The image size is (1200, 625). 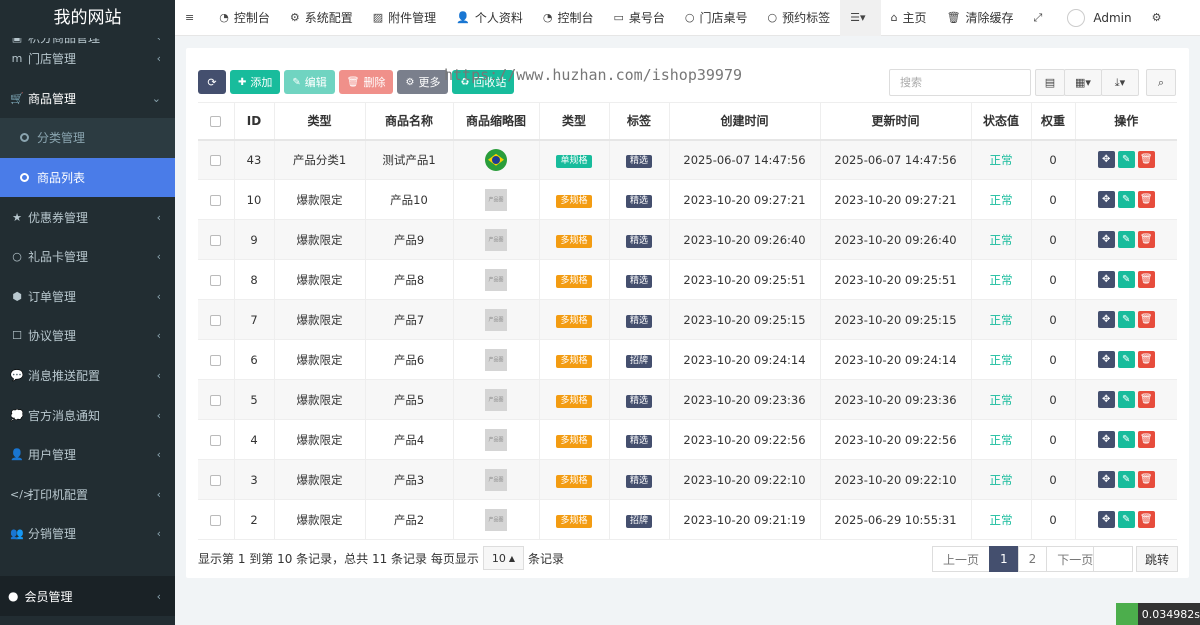 I want to click on add-button: ✚ 添加, so click(x=255, y=82).